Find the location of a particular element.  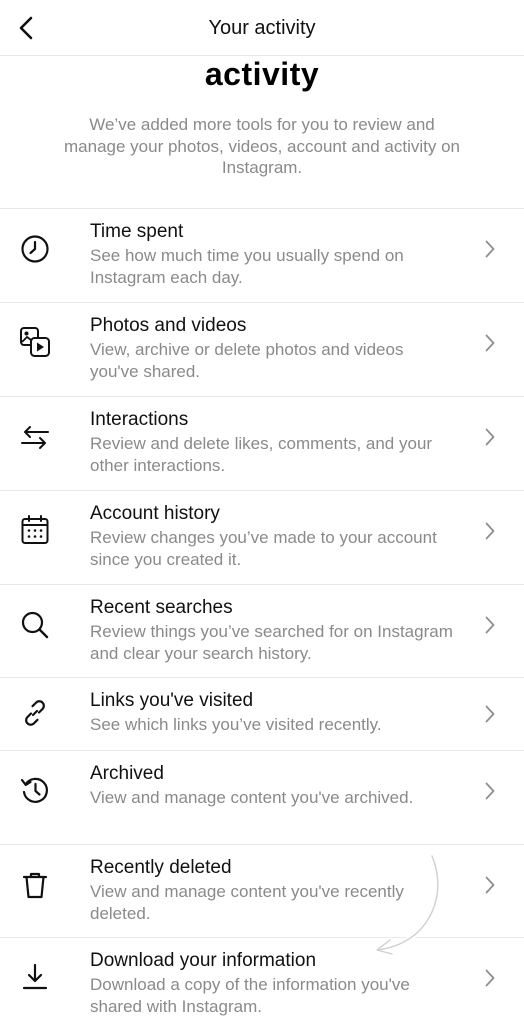

top-nav-bar: Your activity is located at coordinates (262, 28).